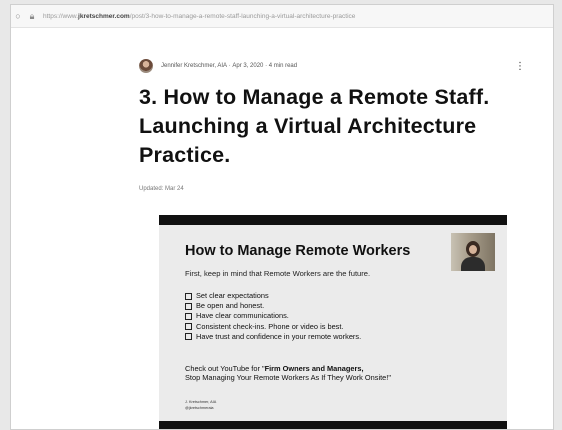 The width and height of the screenshot is (562, 430). Describe the element at coordinates (273, 306) in the screenshot. I see `checklist-item: Be open and honest.` at that location.